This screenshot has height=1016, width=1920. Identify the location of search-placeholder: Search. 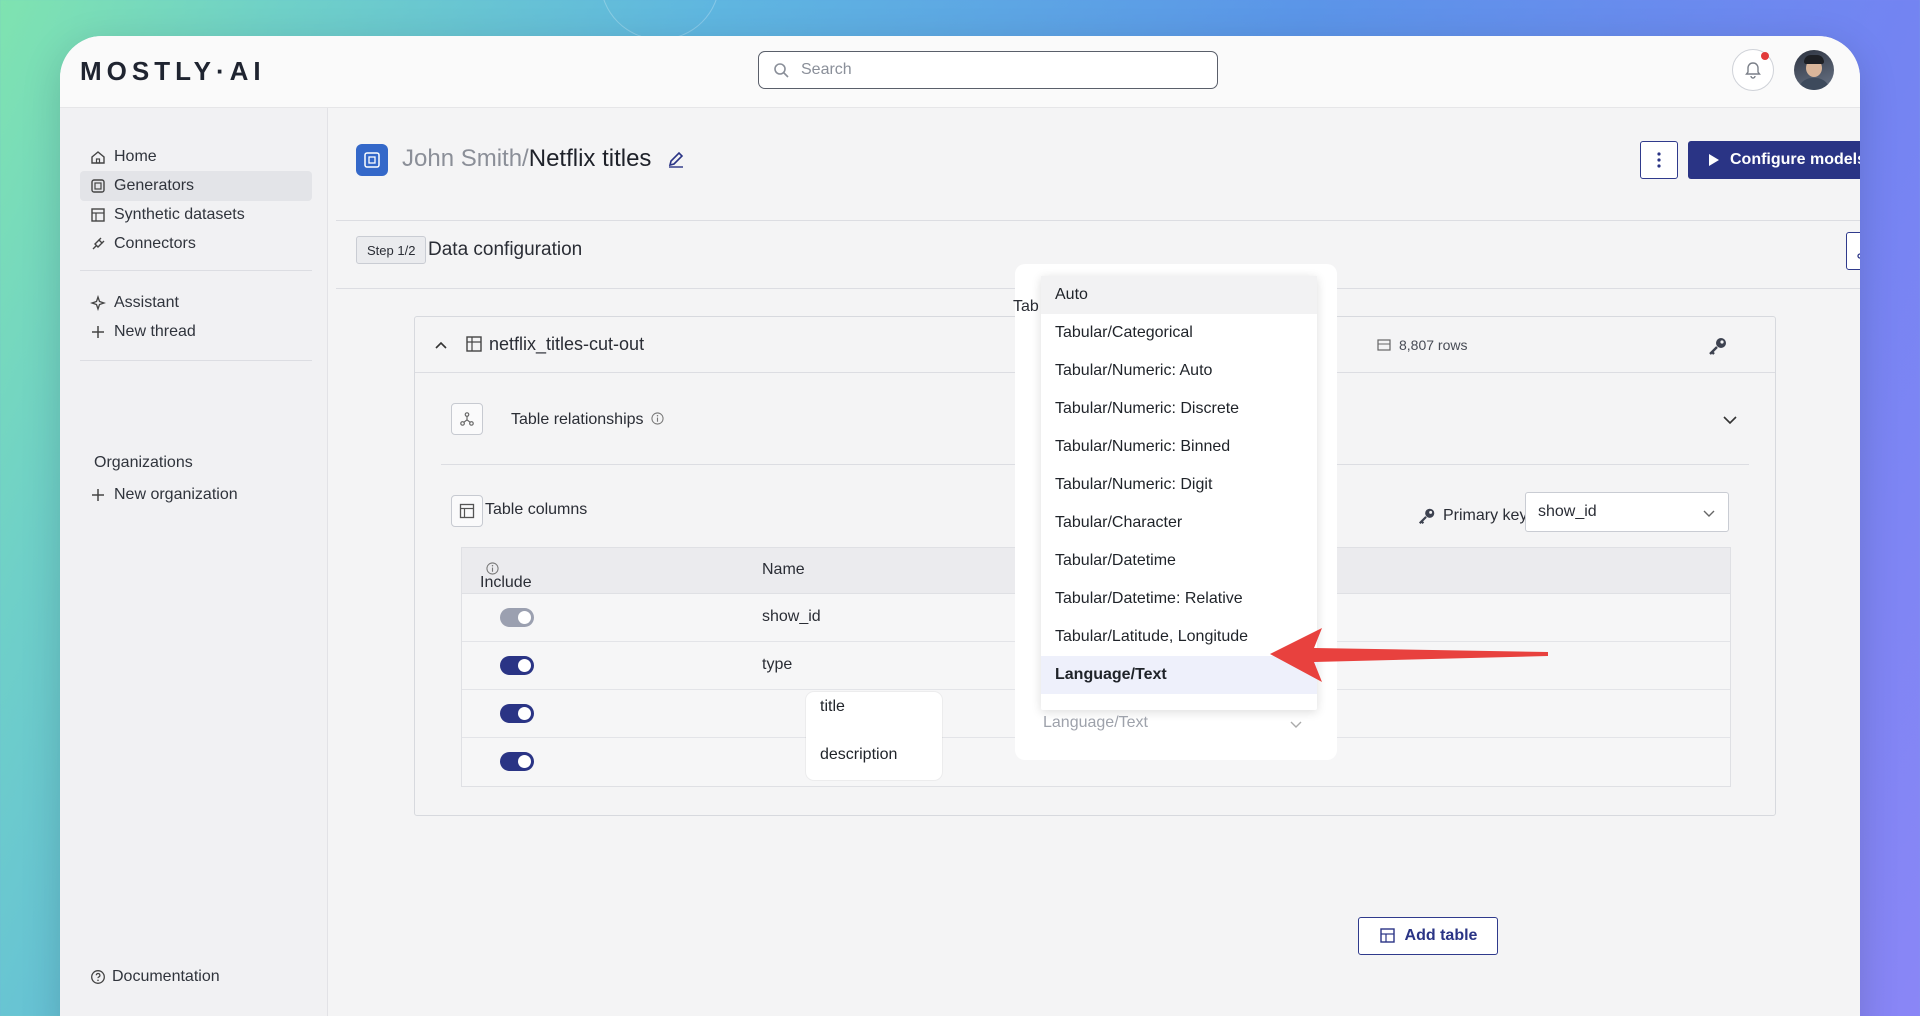
(826, 69).